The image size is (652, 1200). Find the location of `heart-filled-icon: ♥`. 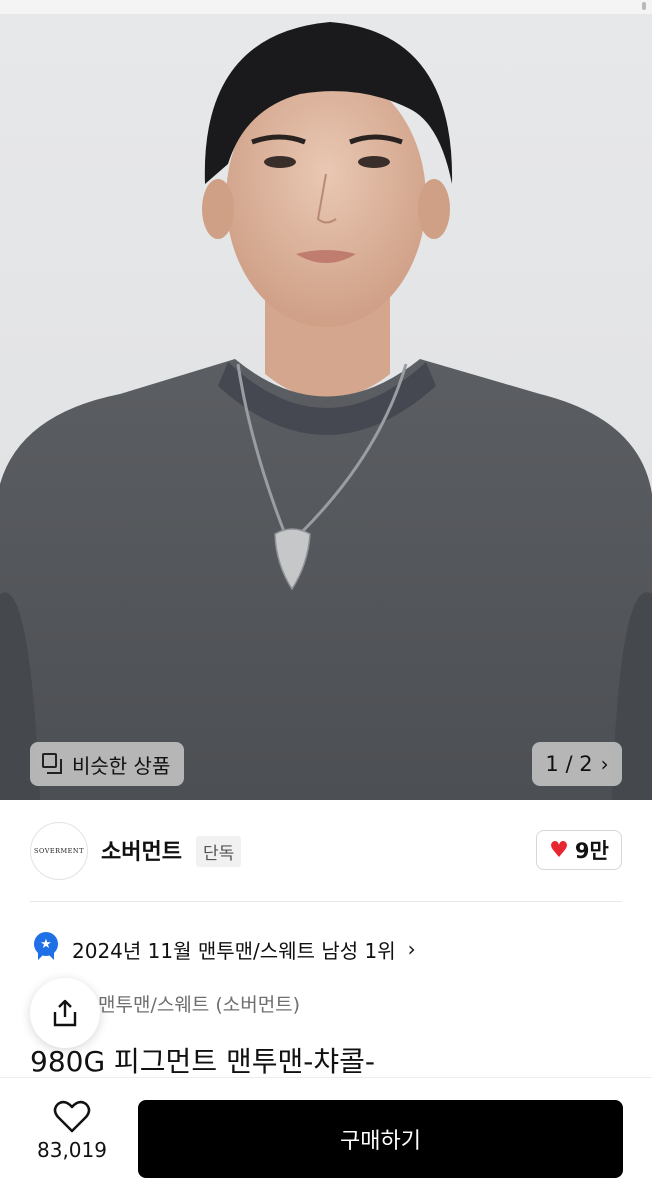

heart-filled-icon: ♥ is located at coordinates (559, 850).